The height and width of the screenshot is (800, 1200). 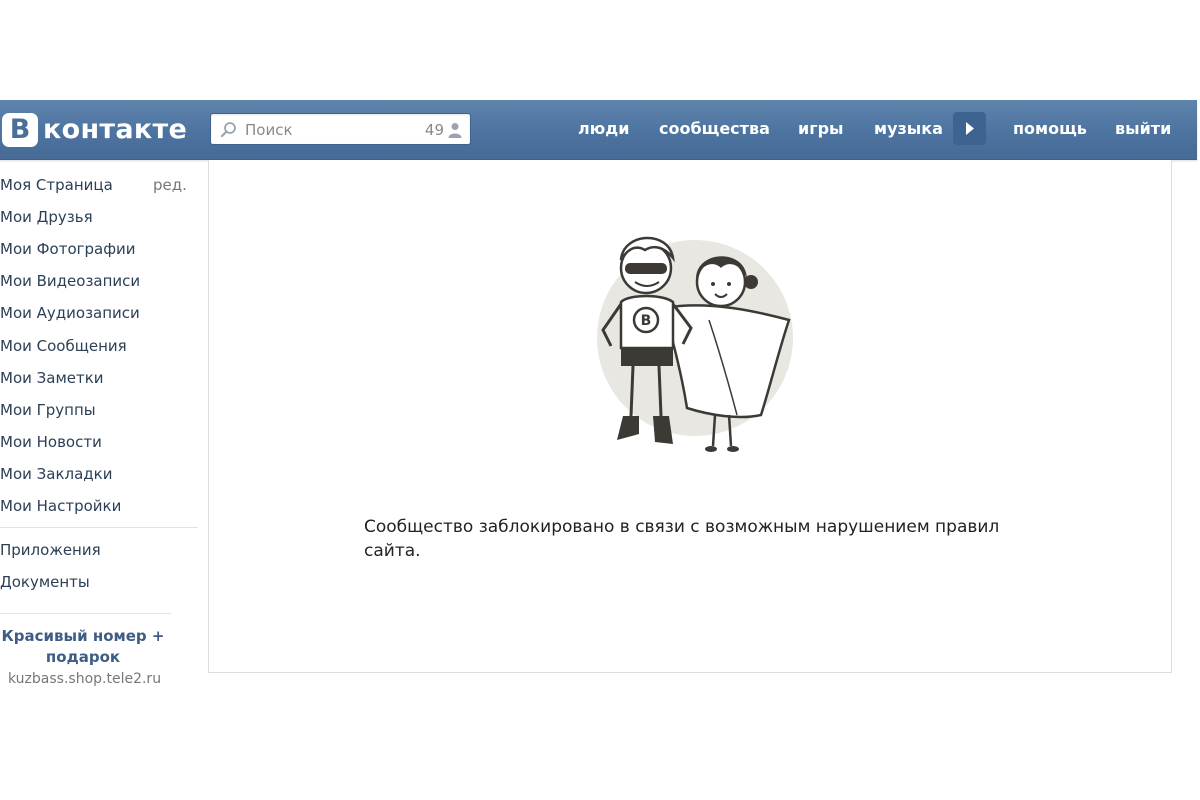 What do you see at coordinates (83, 657) in the screenshot?
I see `promo-title-line2: подарок` at bounding box center [83, 657].